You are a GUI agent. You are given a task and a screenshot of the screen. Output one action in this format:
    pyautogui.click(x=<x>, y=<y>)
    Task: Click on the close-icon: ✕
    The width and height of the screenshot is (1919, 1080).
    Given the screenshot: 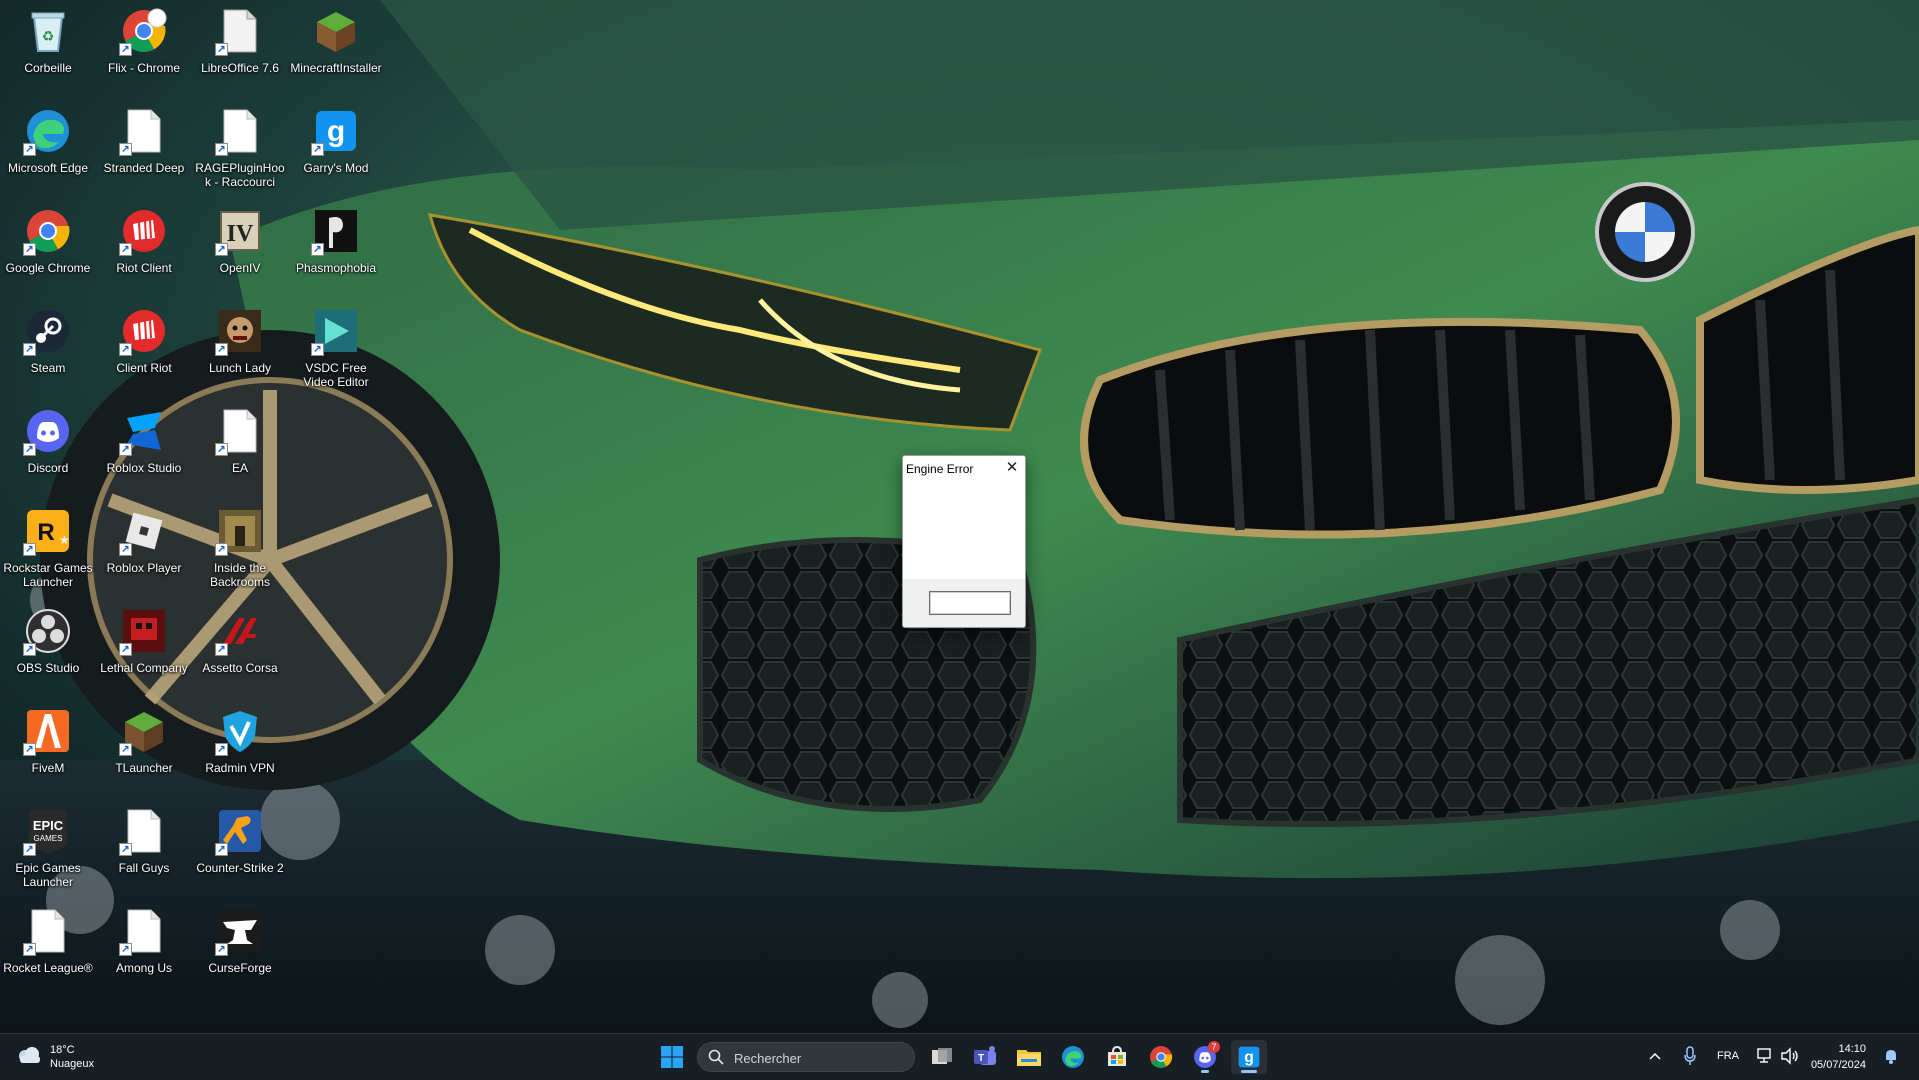 What is the action you would take?
    pyautogui.click(x=1012, y=468)
    